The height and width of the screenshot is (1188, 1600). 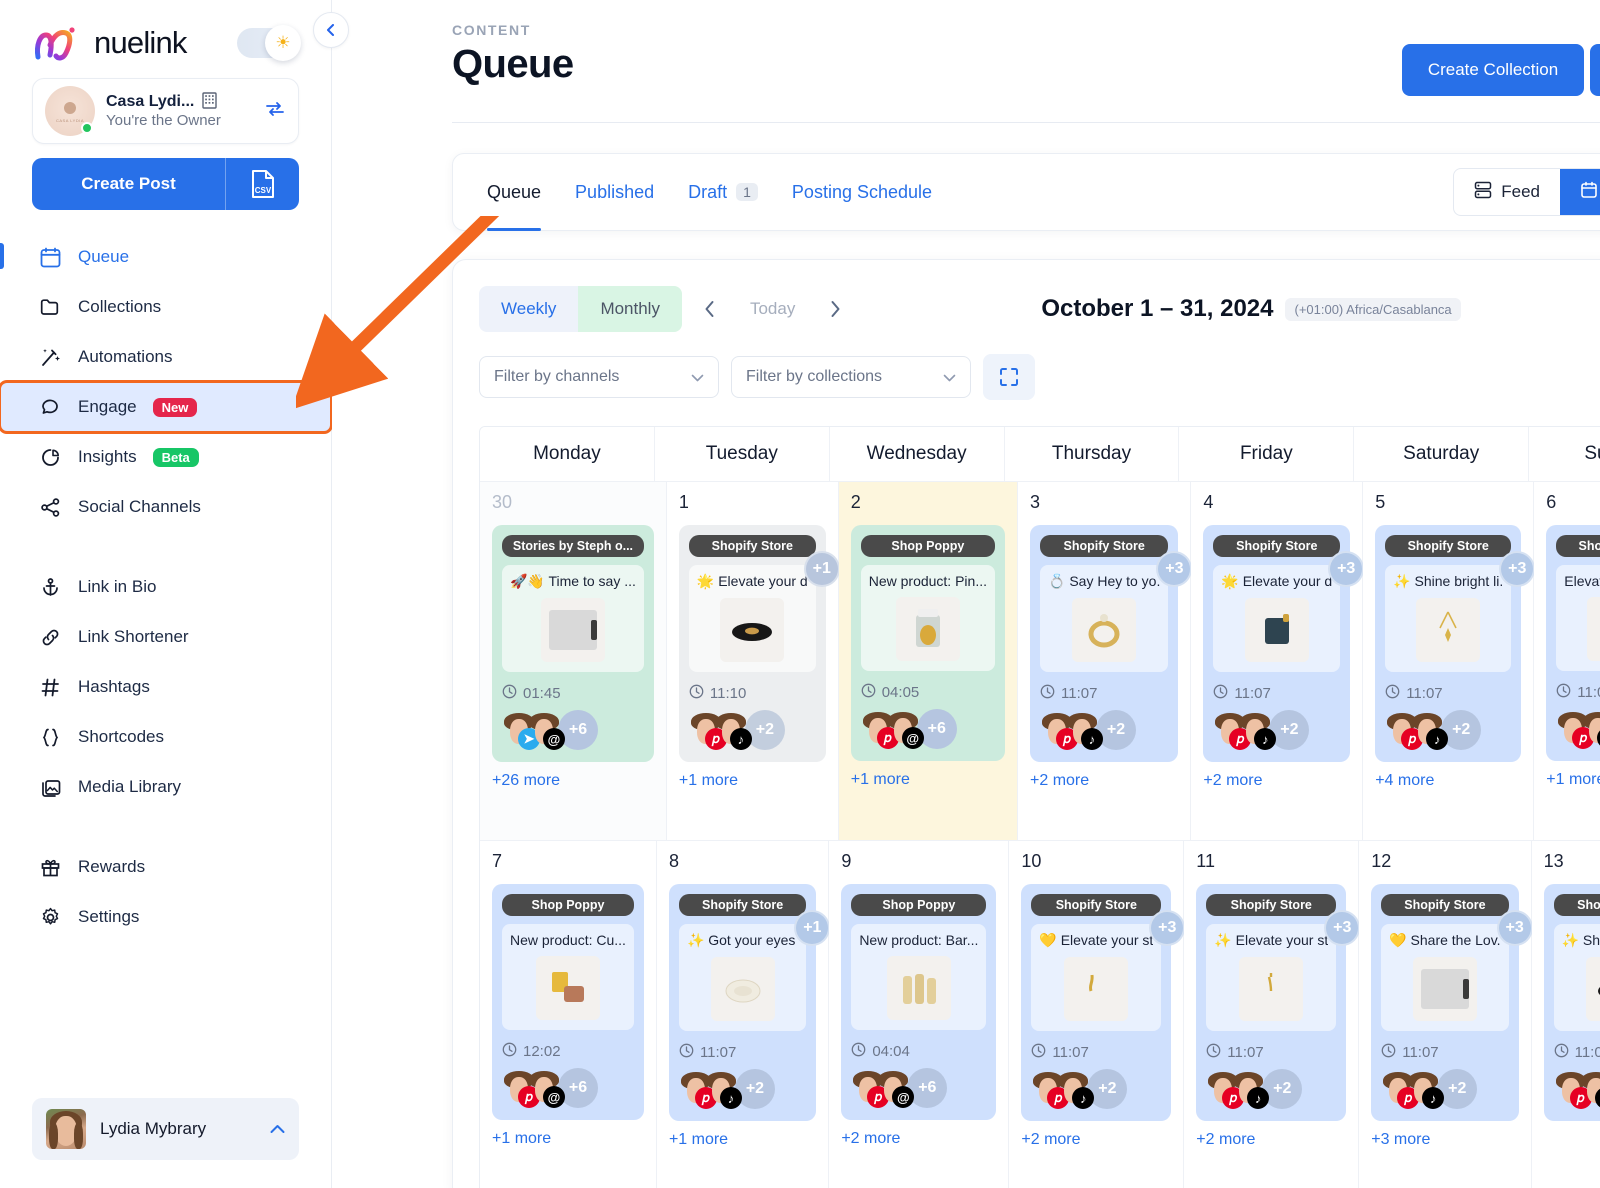 What do you see at coordinates (165, 184) in the screenshot?
I see `sidebar-create-post-button: Create Post CSV` at bounding box center [165, 184].